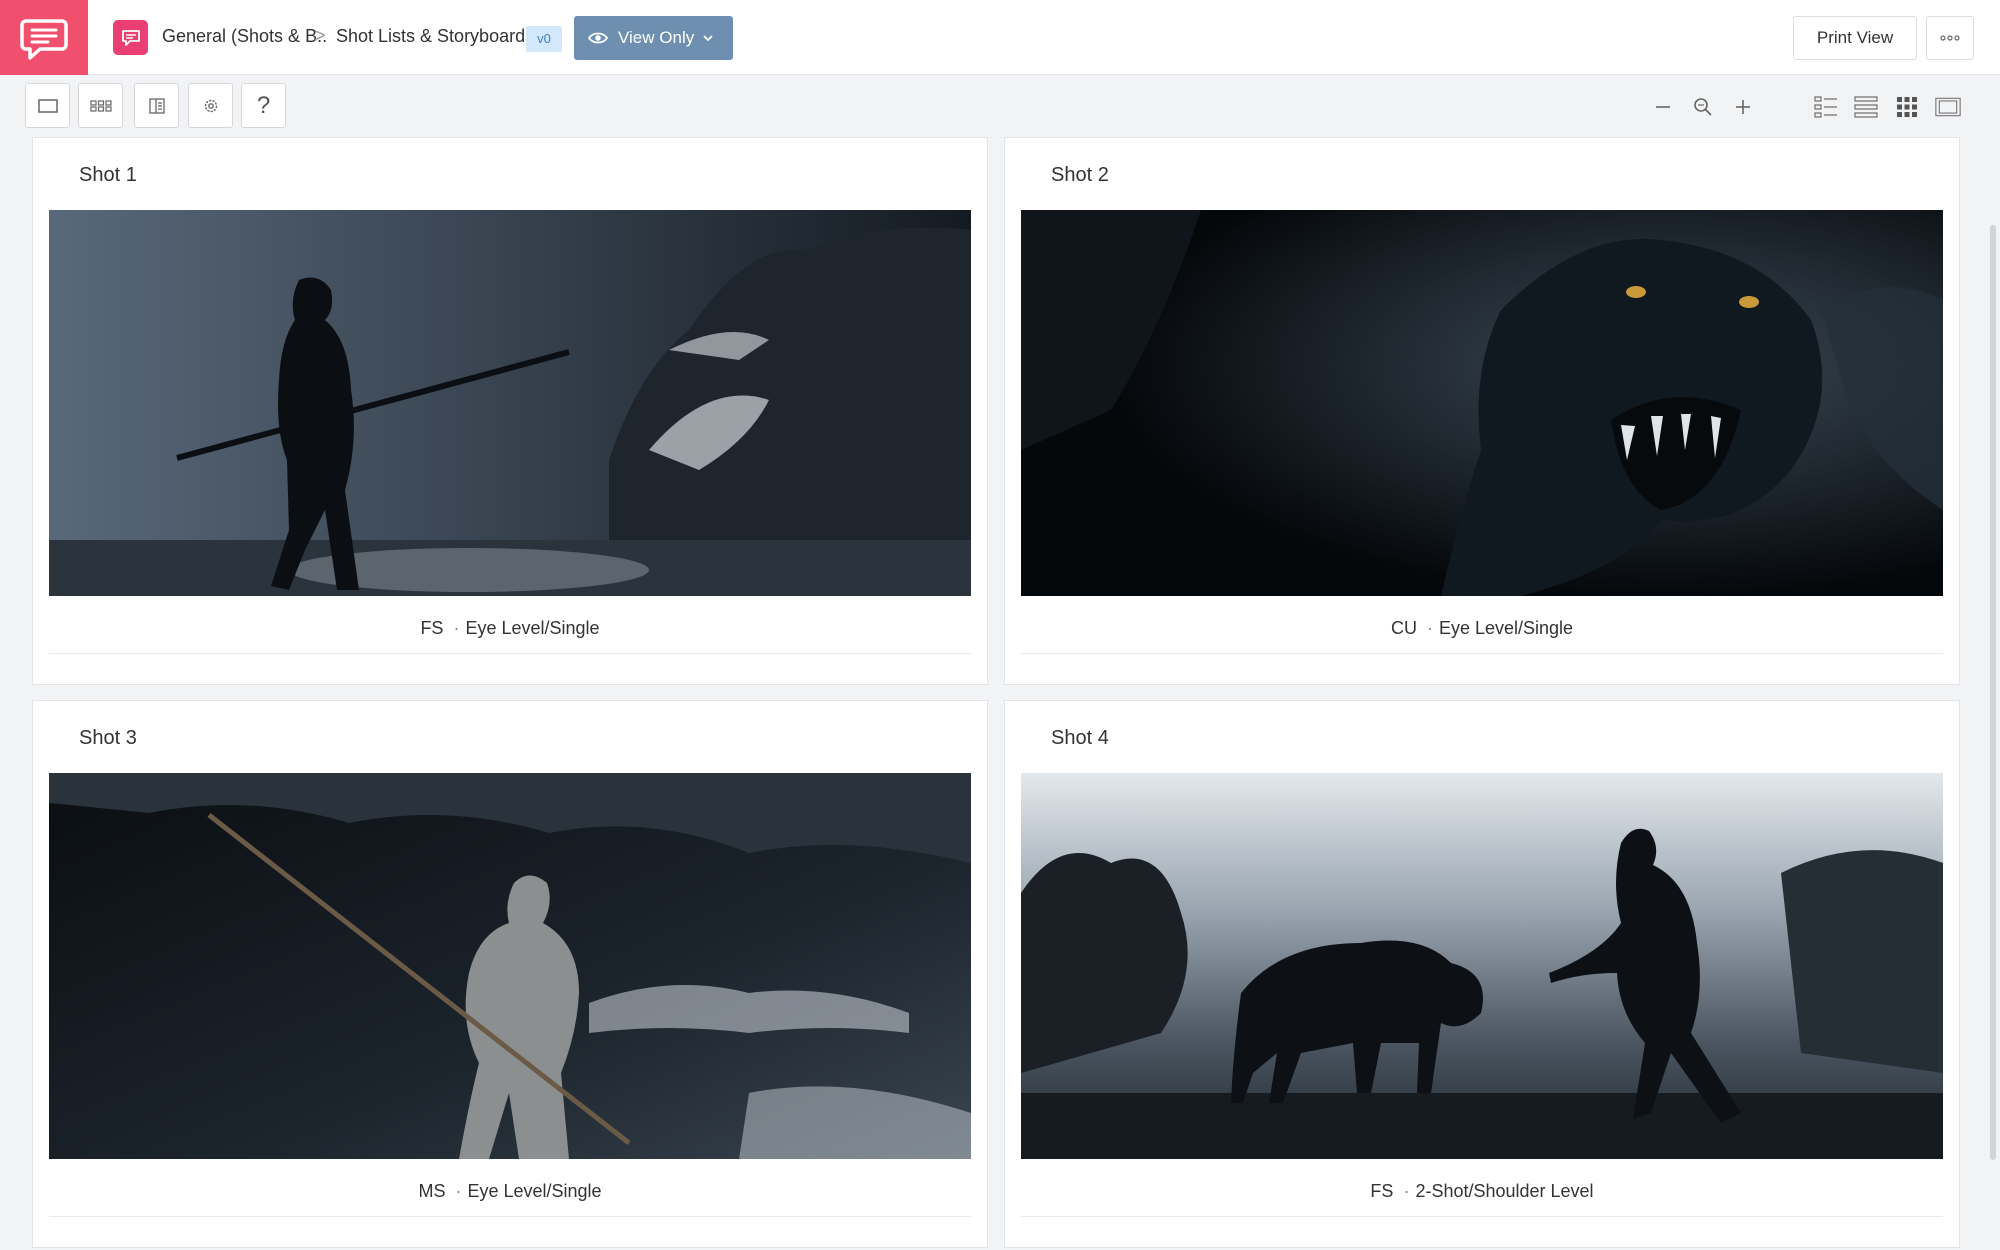  I want to click on help-button: ?, so click(263, 105).